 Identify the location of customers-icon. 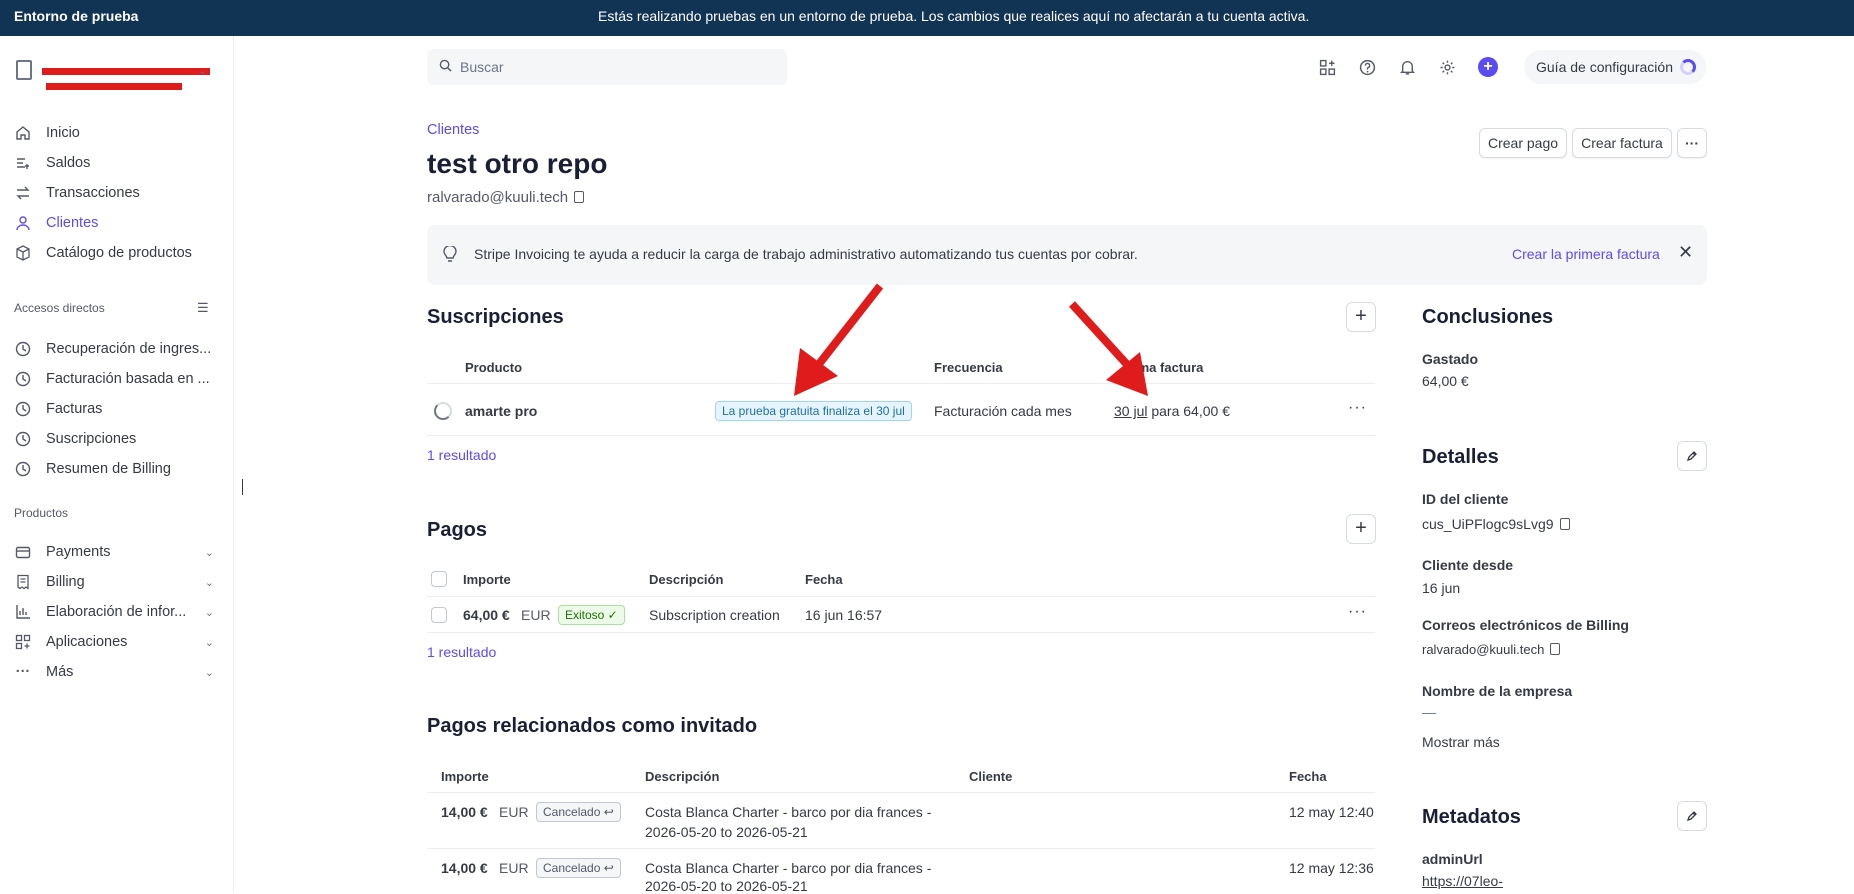
(23, 223).